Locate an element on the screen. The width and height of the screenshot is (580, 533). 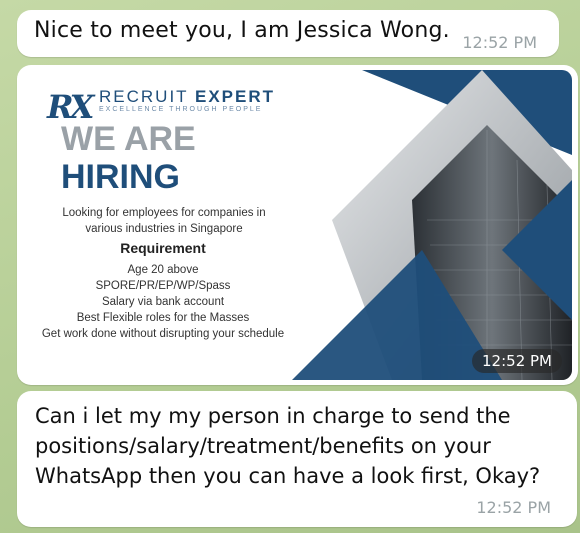
requirement-item: Best Flexible roles for the Masses is located at coordinates (163, 318).